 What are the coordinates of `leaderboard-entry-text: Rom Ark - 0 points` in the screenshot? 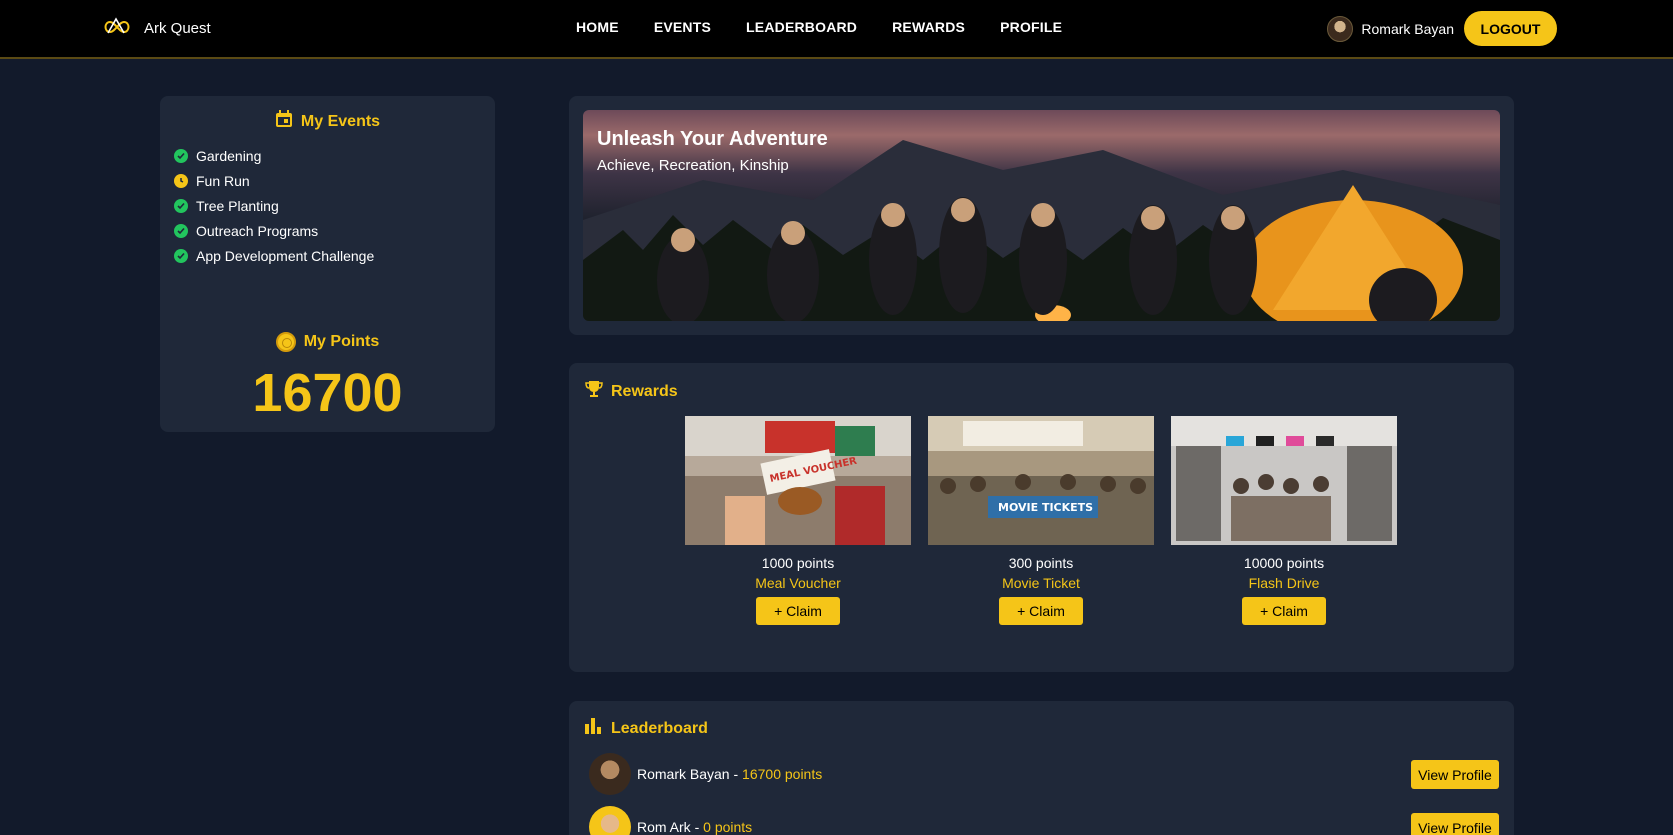 It's located at (694, 827).